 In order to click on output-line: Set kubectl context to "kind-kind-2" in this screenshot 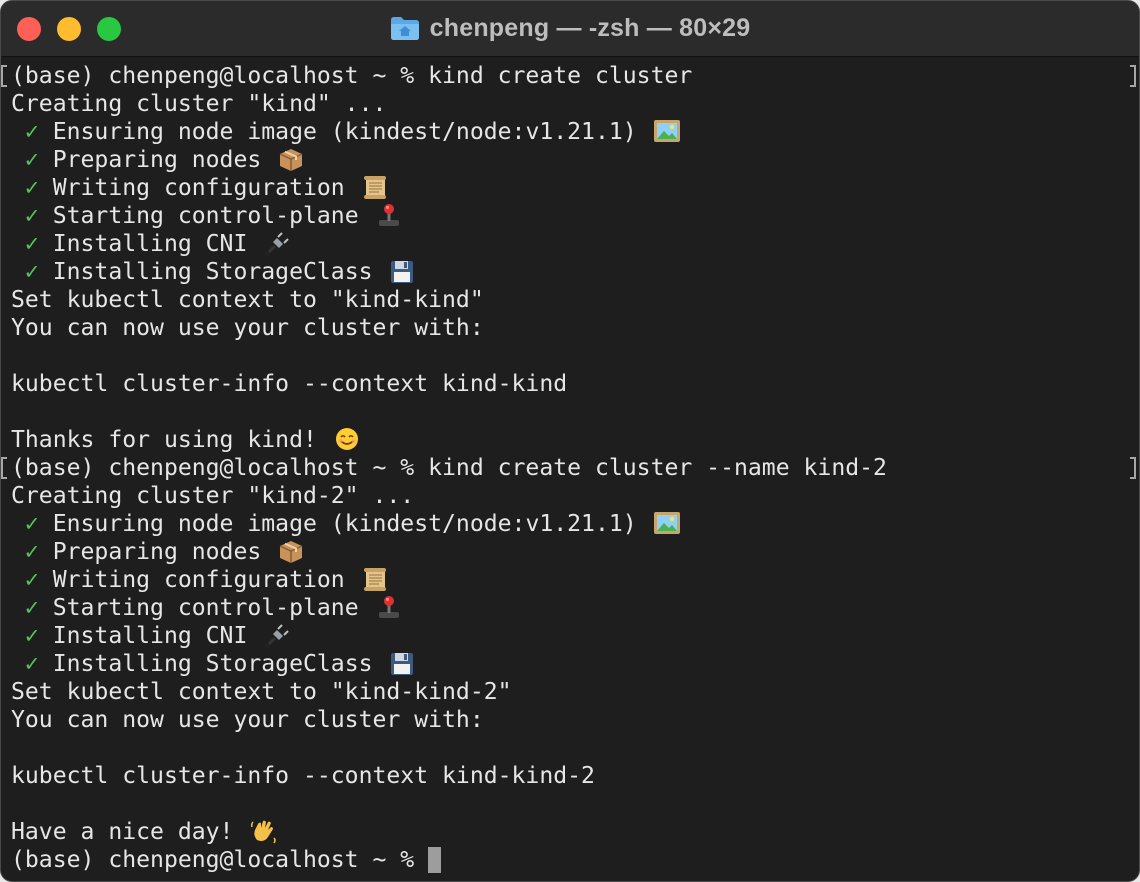, I will do `click(261, 692)`.